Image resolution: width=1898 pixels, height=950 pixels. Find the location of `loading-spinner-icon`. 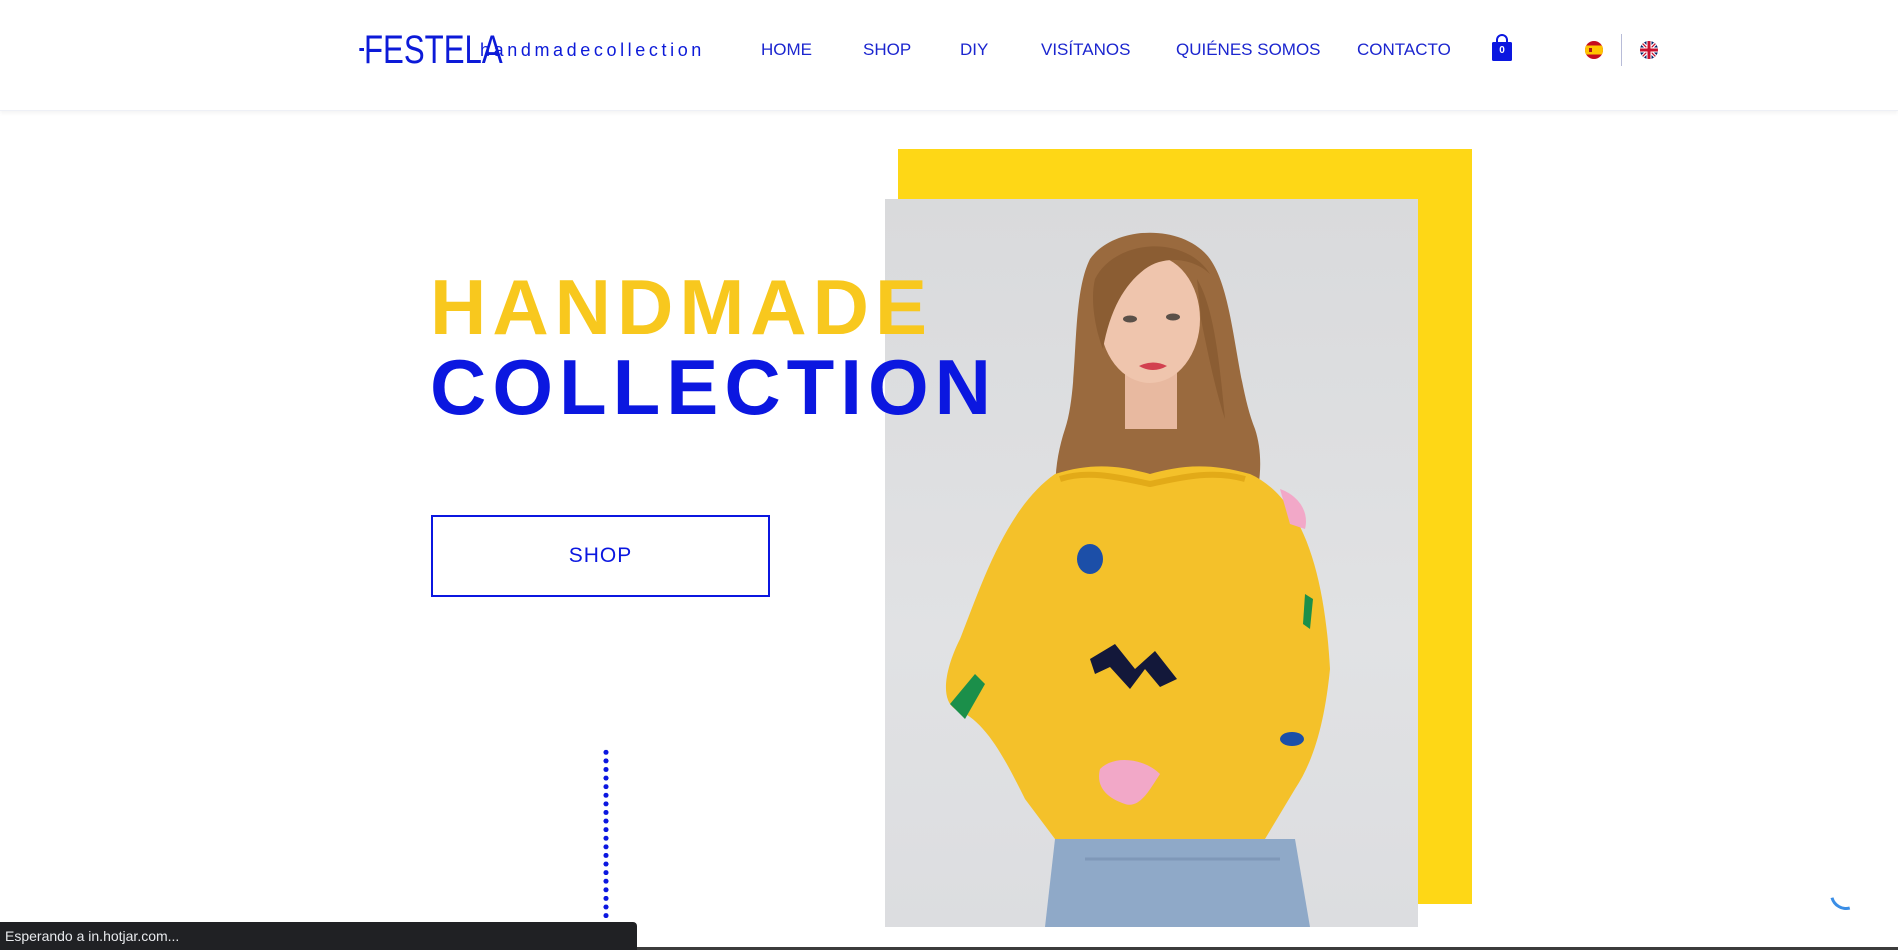

loading-spinner-icon is located at coordinates (1846, 894).